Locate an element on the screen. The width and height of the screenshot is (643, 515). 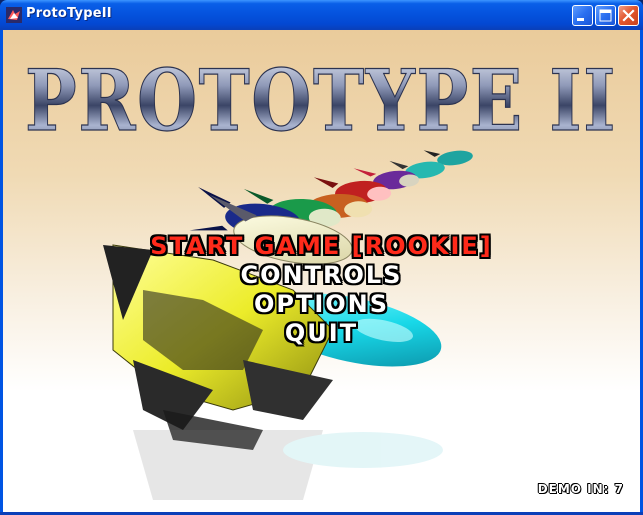
floor-reflection is located at coordinates (288, 465).